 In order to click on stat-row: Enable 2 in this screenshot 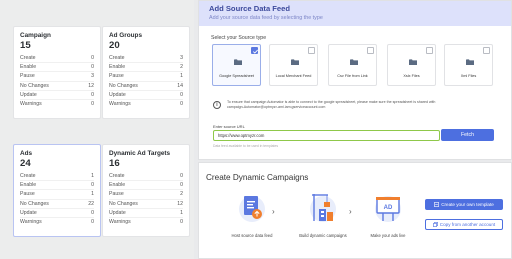, I will do `click(146, 68)`.